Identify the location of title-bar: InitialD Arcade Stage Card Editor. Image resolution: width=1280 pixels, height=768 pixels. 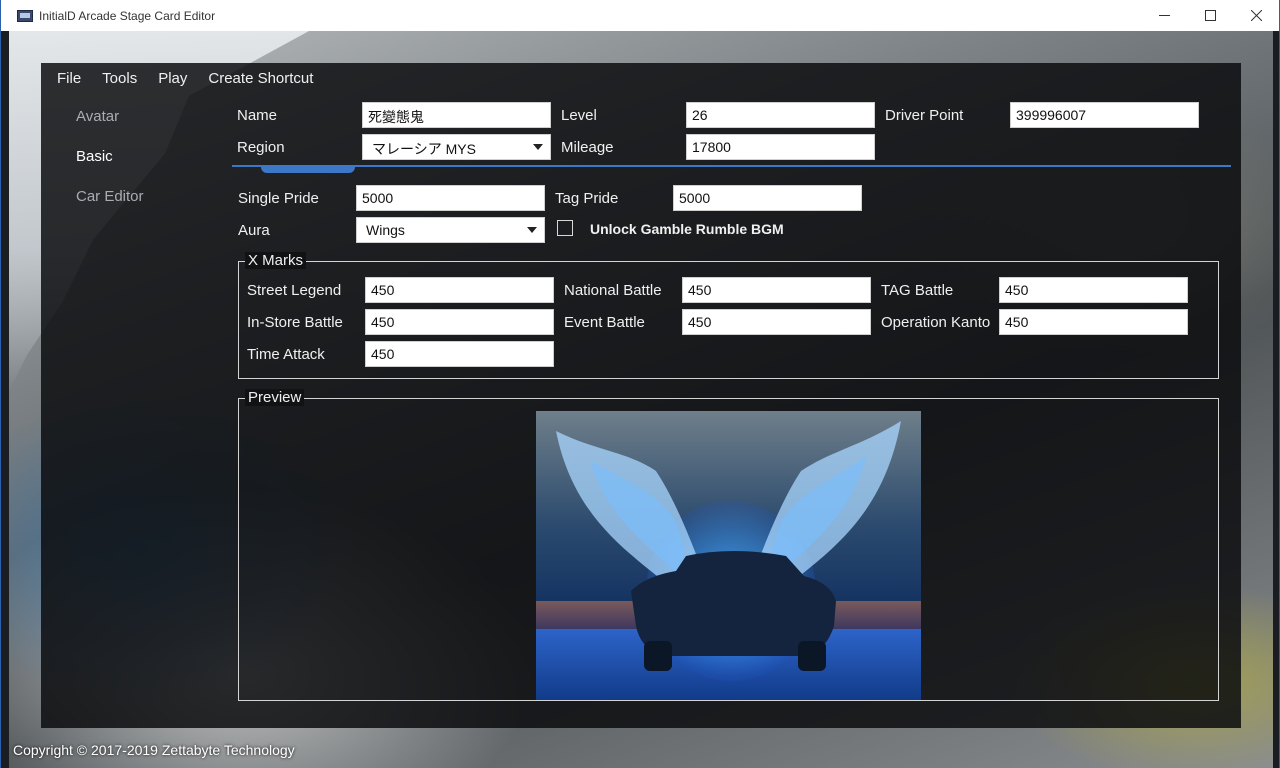
(640, 15).